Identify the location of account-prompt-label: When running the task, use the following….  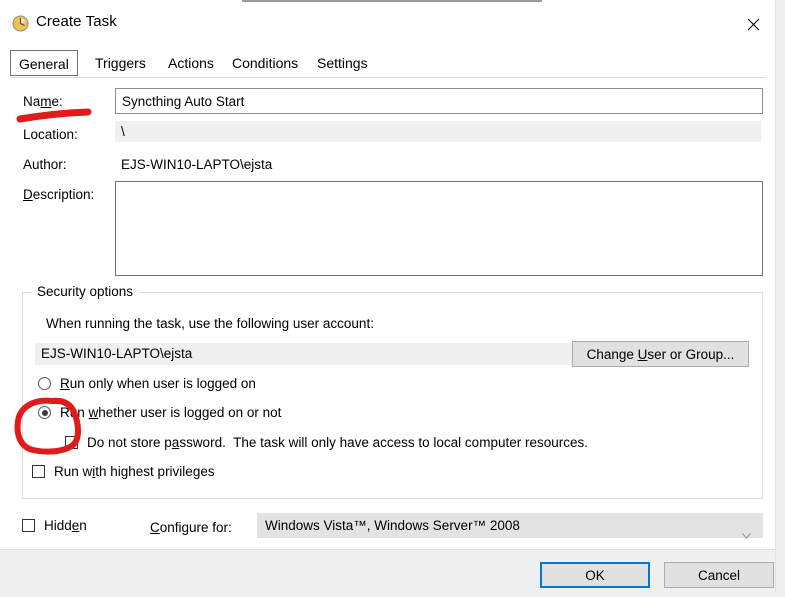
(210, 323).